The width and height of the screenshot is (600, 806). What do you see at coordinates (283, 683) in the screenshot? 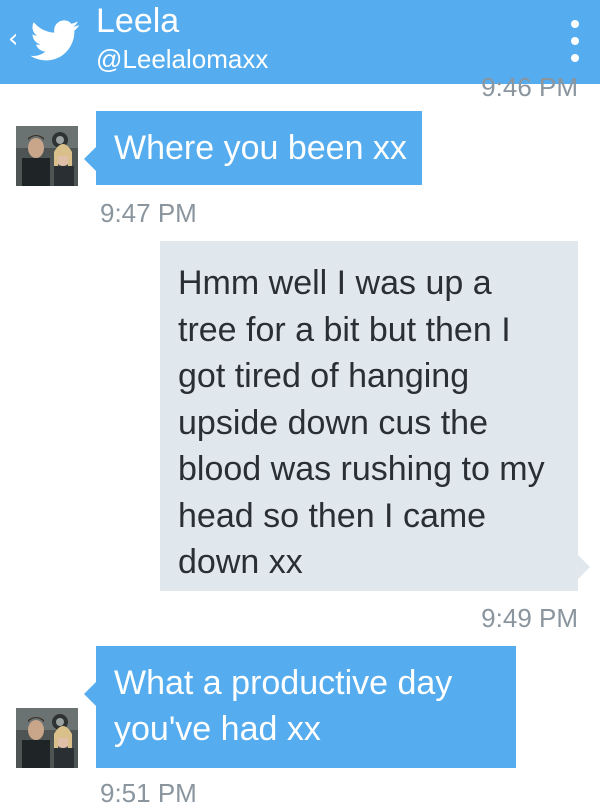
I see `message-line: What a productive day` at bounding box center [283, 683].